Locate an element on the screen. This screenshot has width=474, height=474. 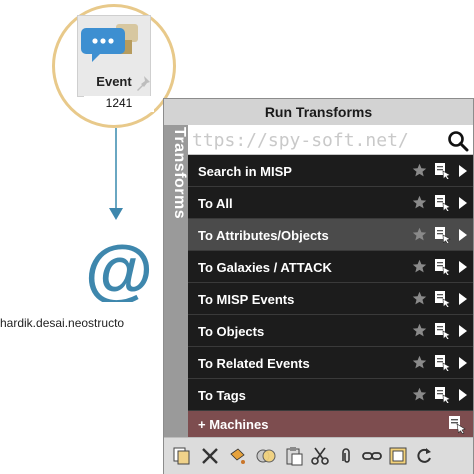
select-icon is located at coordinates (398, 456).